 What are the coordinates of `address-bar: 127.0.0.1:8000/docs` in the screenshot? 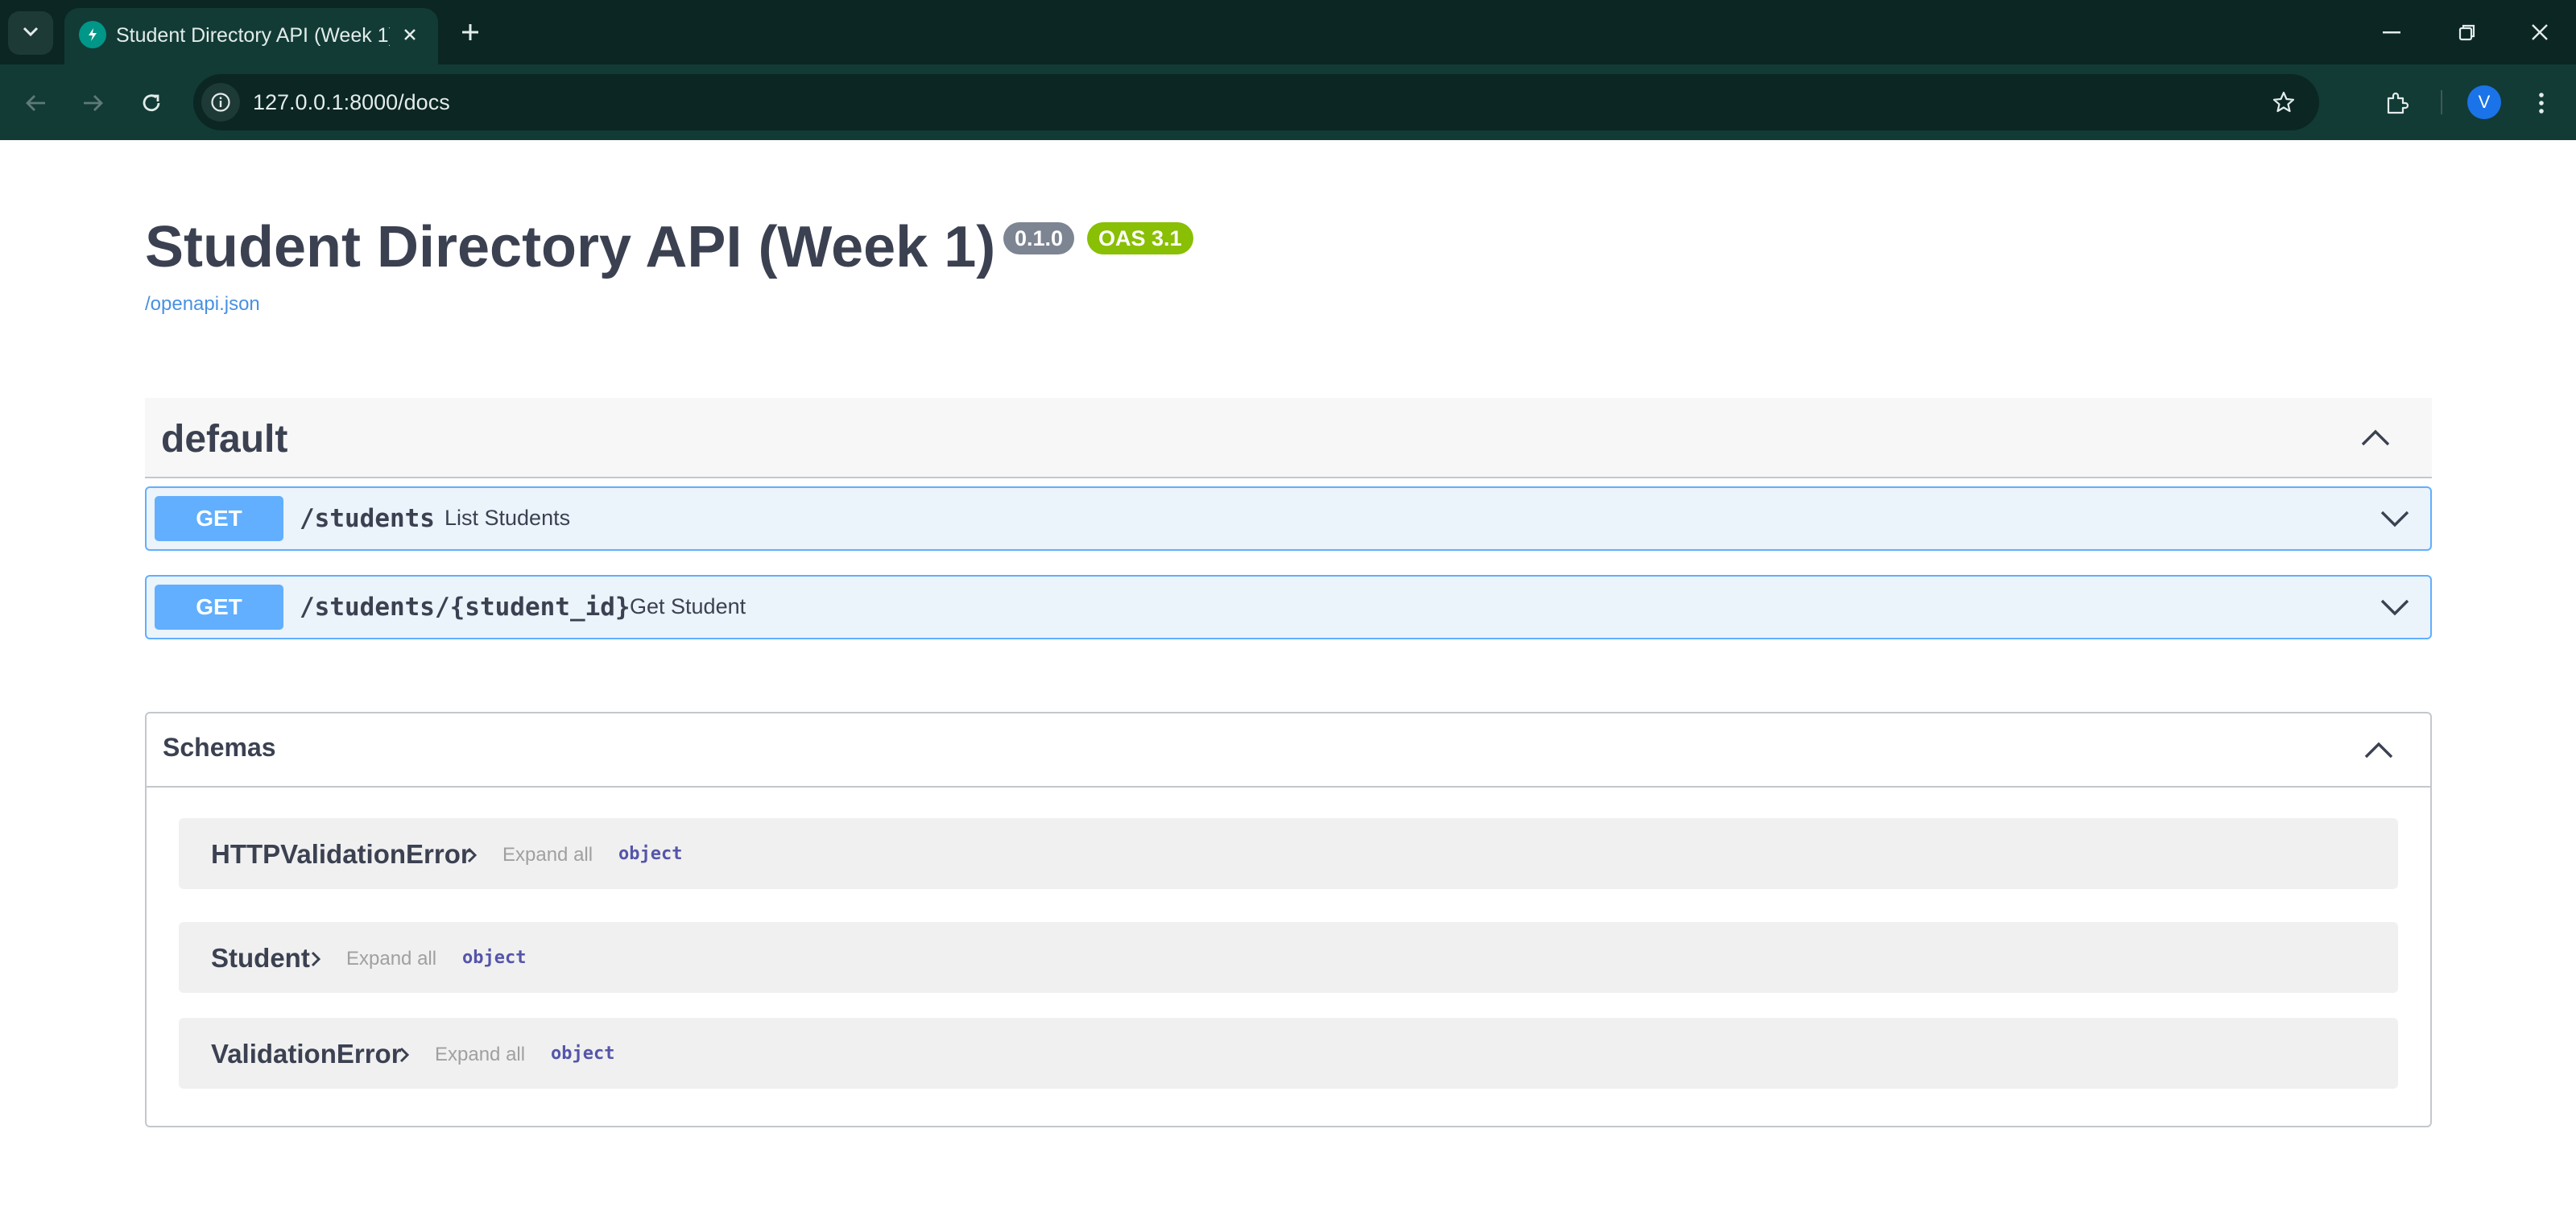 It's located at (1256, 102).